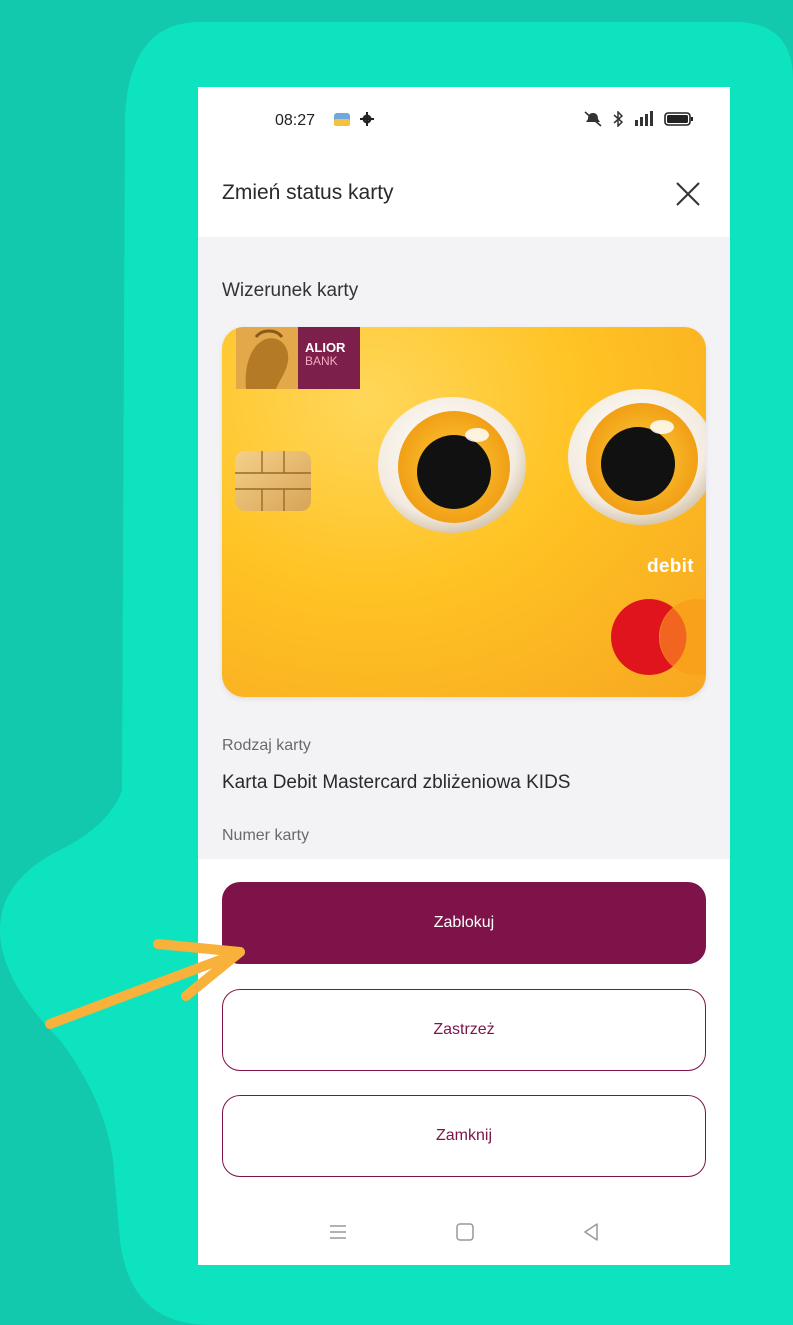 This screenshot has height=1325, width=793. Describe the element at coordinates (266, 745) in the screenshot. I see `card-type-label: Rodzaj karty` at that location.